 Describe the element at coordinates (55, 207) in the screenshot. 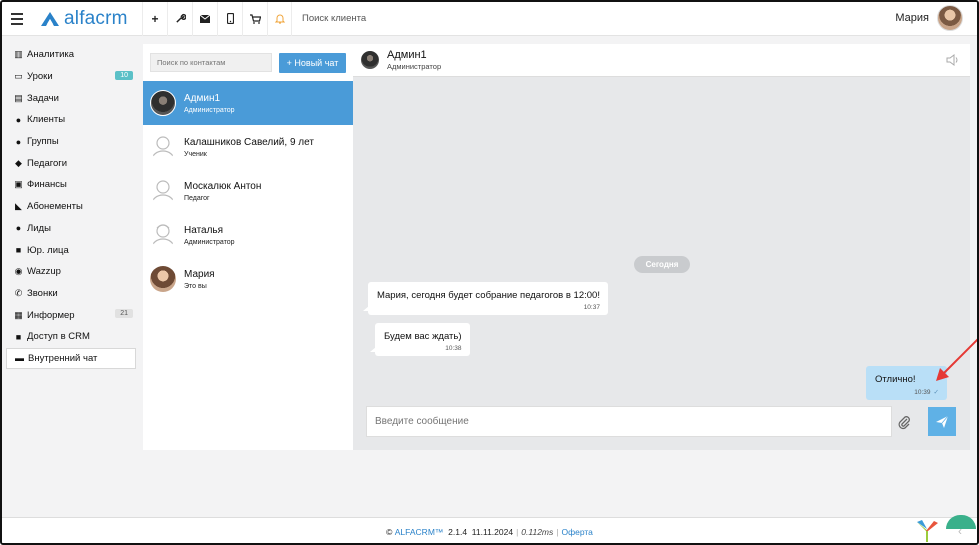

I see `sidebar-item-label: Абонементы` at that location.